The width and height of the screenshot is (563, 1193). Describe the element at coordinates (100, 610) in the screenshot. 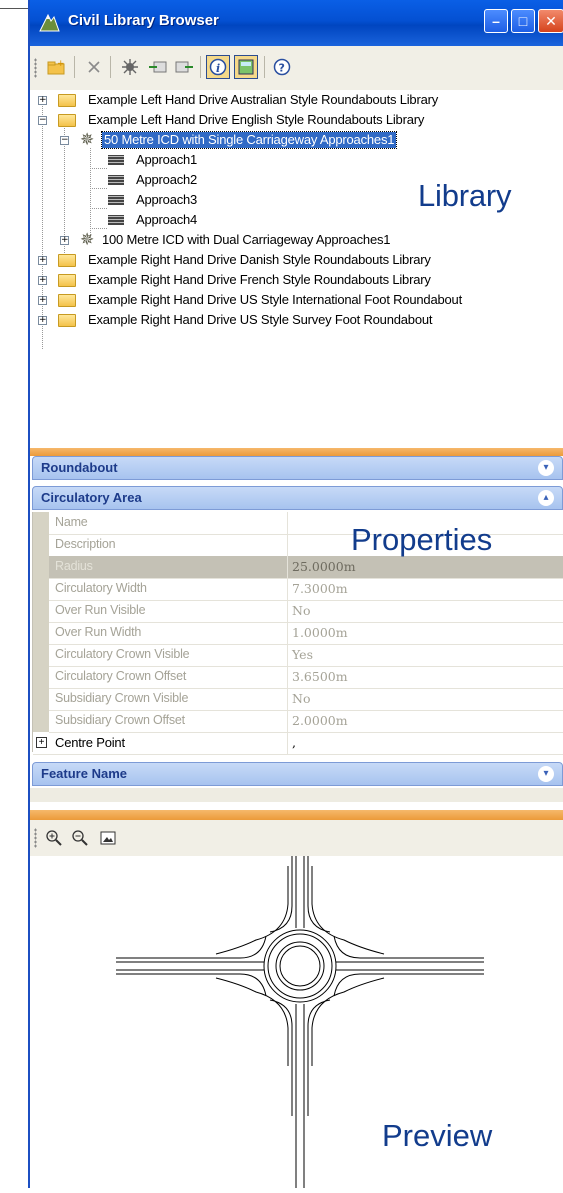

I see `property-name: Over Run Visible` at that location.